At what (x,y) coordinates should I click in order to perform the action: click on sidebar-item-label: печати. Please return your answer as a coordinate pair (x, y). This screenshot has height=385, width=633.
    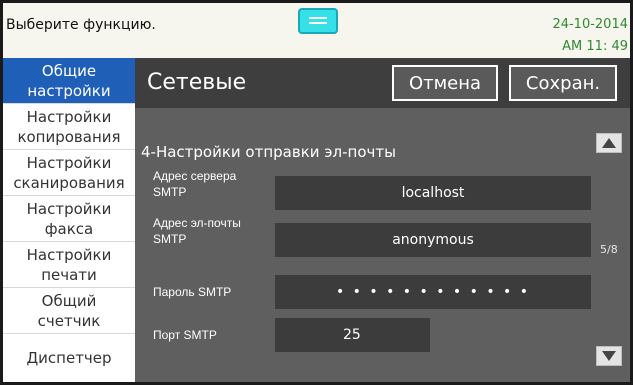
    Looking at the image, I should click on (69, 274).